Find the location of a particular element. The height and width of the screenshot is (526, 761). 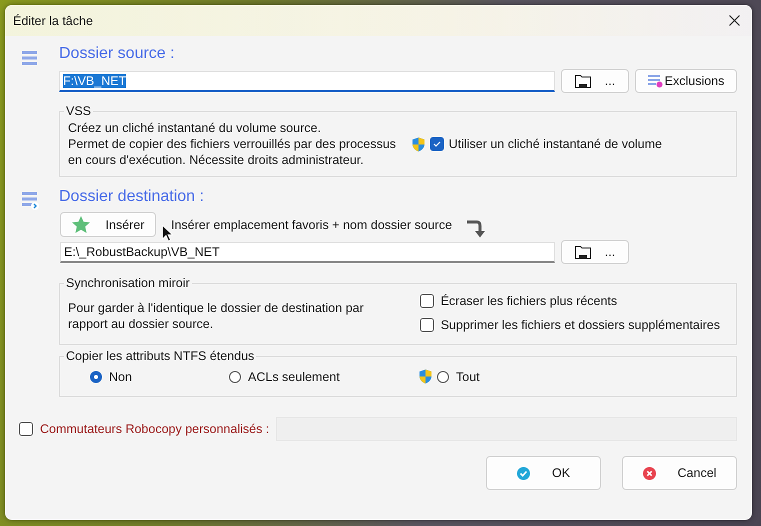

insert-button: Insérer is located at coordinates (108, 224).